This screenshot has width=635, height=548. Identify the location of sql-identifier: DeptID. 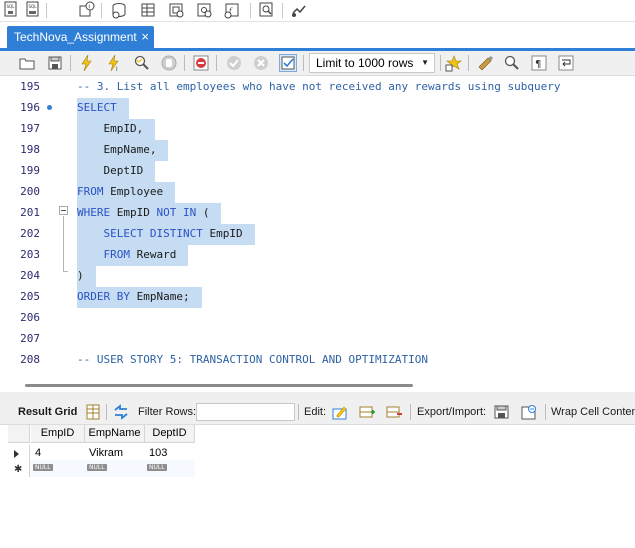
(110, 170).